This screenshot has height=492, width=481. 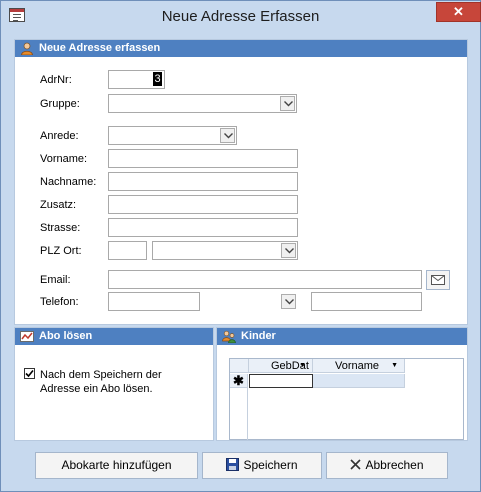 What do you see at coordinates (101, 375) in the screenshot?
I see `abo-checkbox-label-line1: Nach dem Speichern der` at bounding box center [101, 375].